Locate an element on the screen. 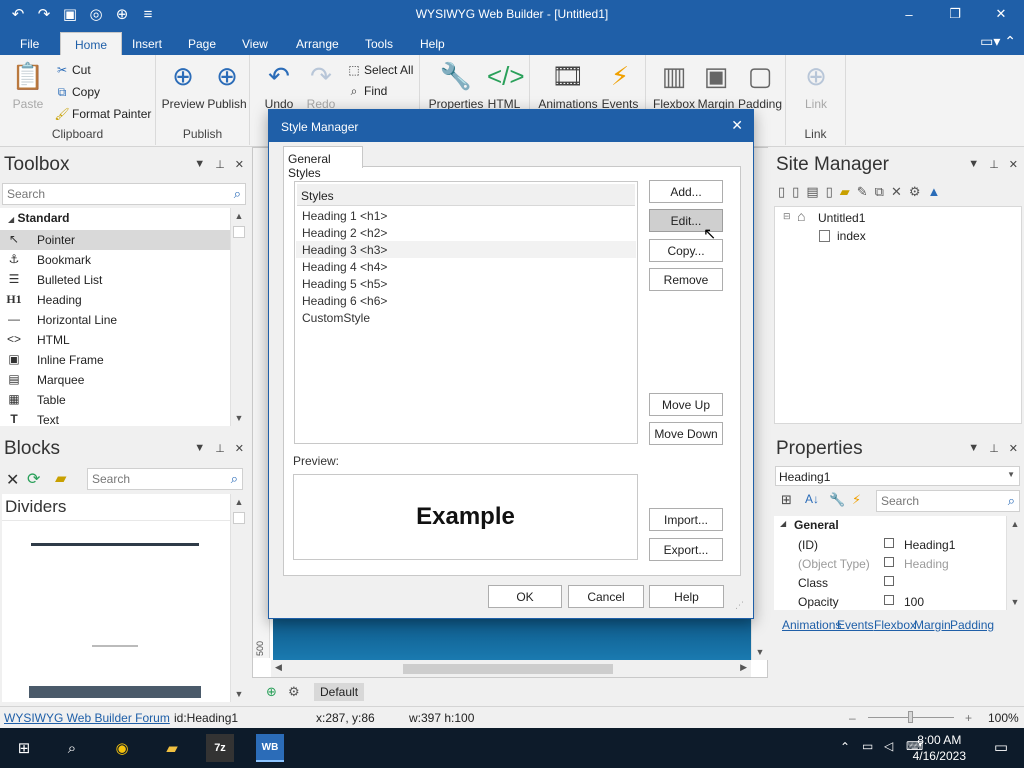 The width and height of the screenshot is (1024, 768). move-up-icon: ▲ is located at coordinates (934, 192).